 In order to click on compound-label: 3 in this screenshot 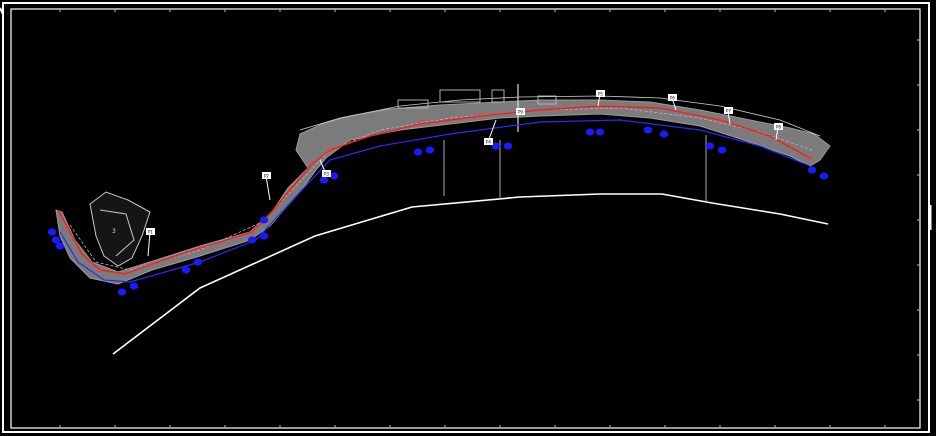, I will do `click(114, 231)`.